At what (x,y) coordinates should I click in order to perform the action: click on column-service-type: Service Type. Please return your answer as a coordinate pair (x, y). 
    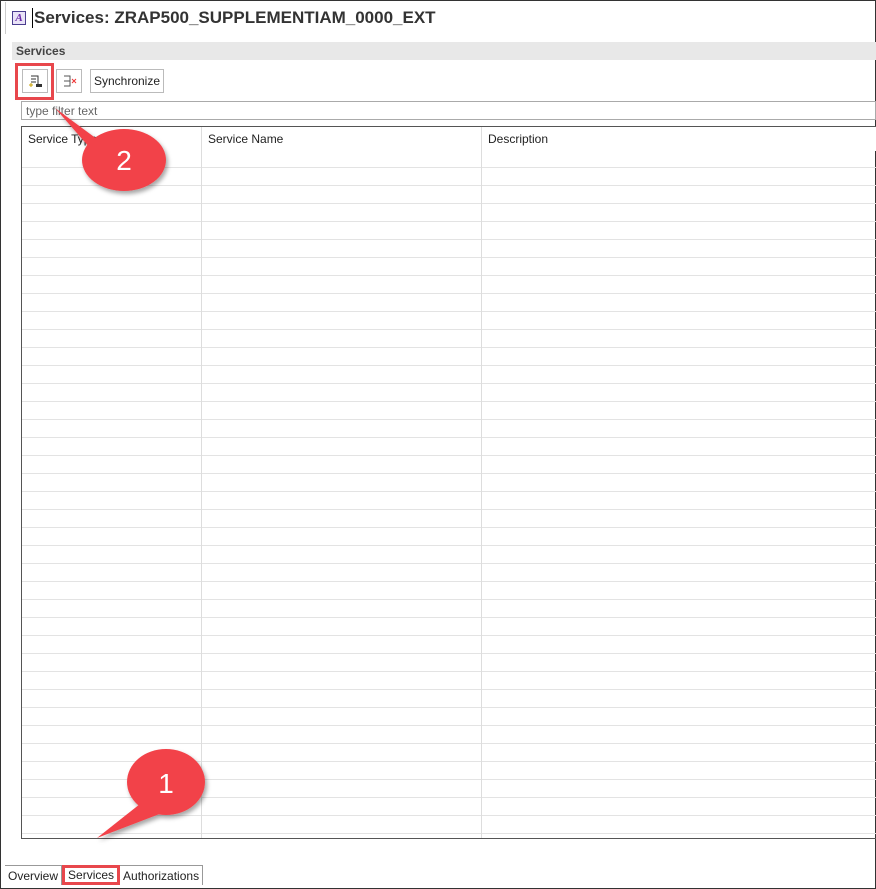
    Looking at the image, I should click on (112, 139).